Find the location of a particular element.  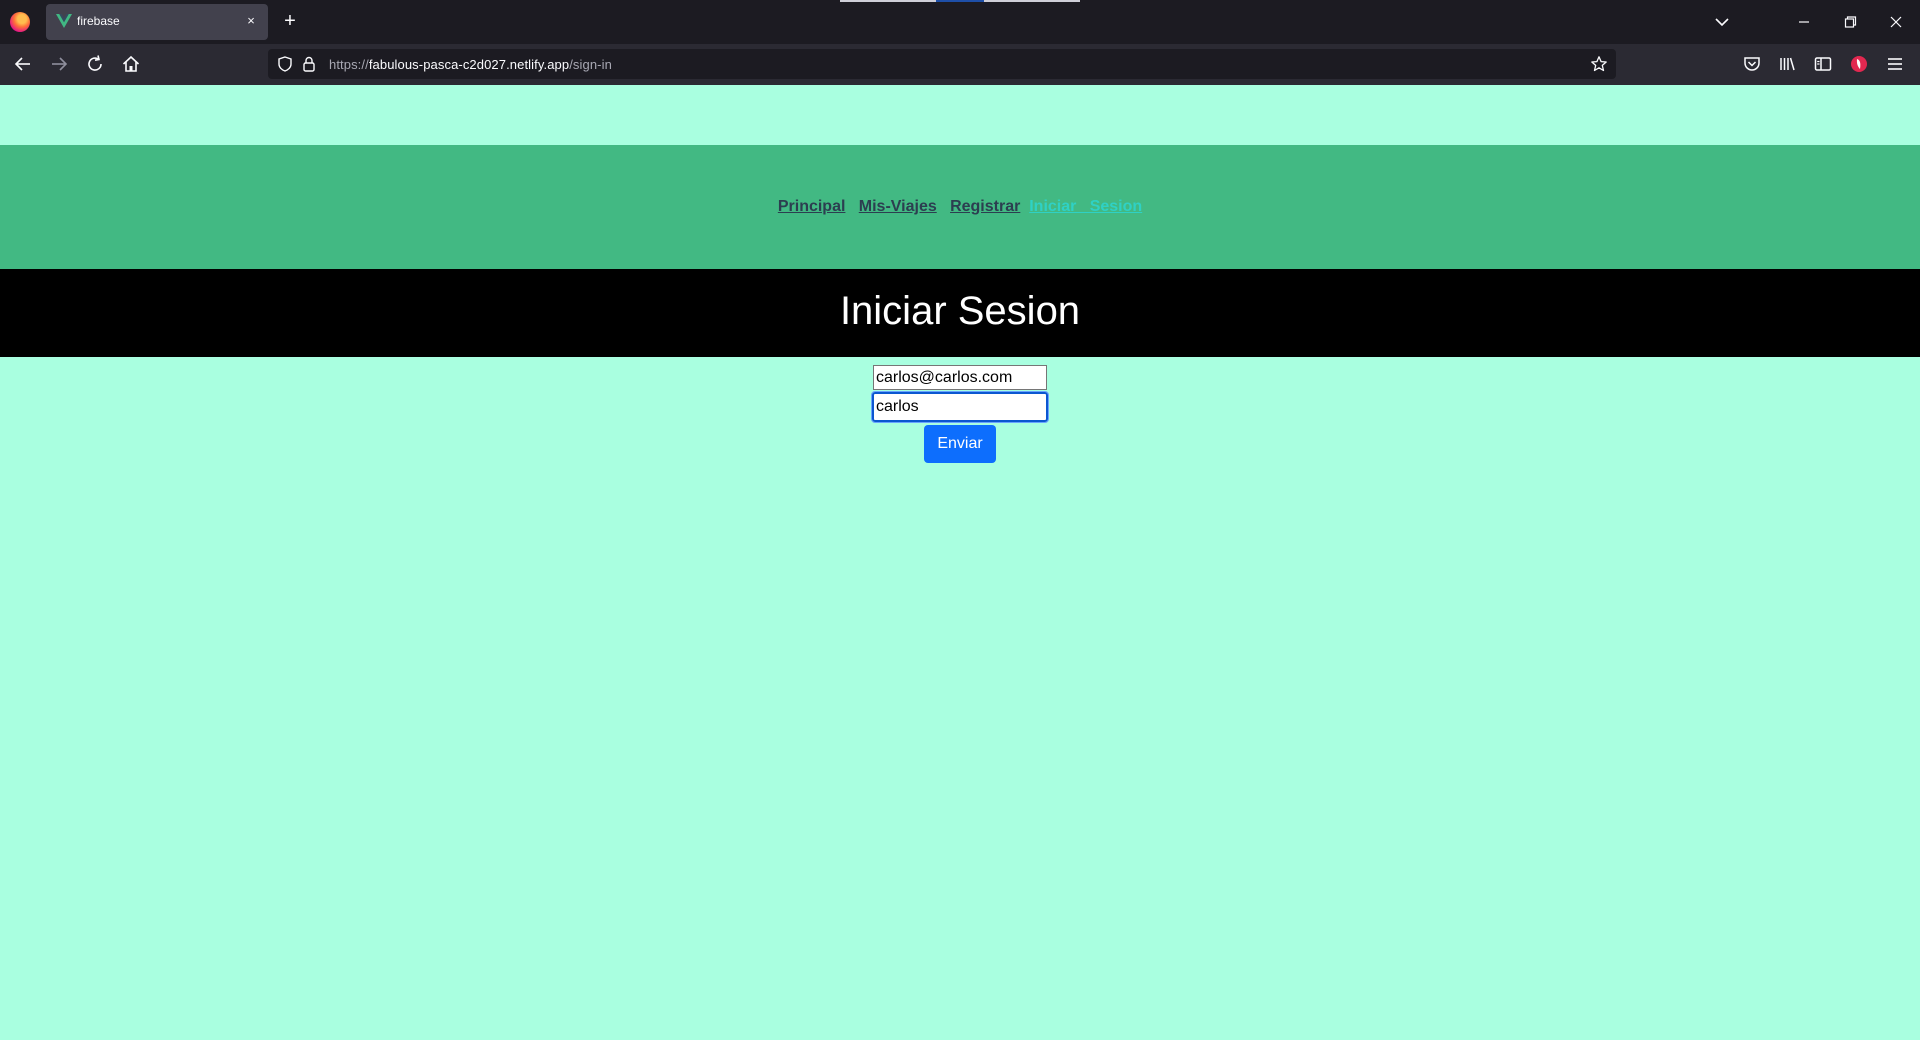

forward-icon is located at coordinates (59, 64).